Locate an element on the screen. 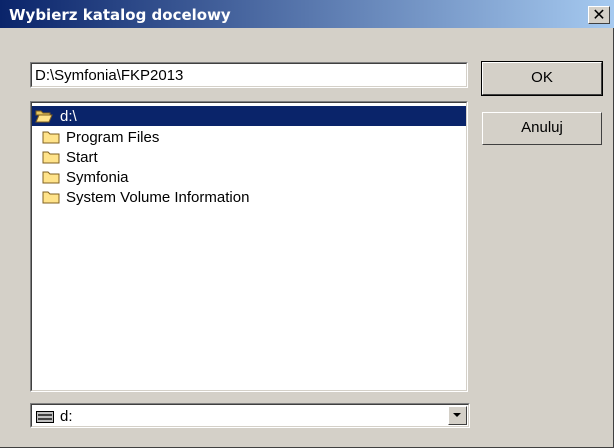 The height and width of the screenshot is (448, 614). window-title: Wybierz katalog docelowy is located at coordinates (120, 15).